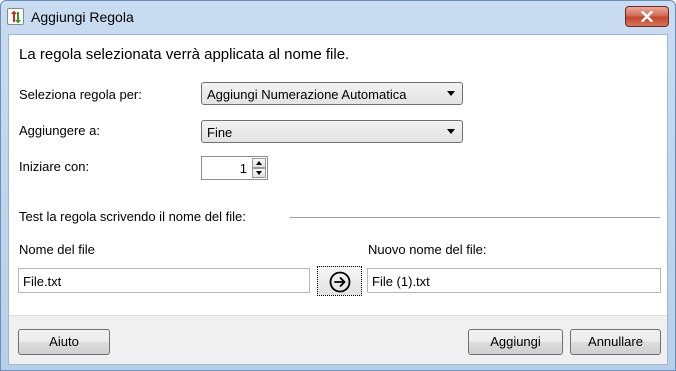  Describe the element at coordinates (220, 132) in the screenshot. I see `append-to-value: Fine` at that location.